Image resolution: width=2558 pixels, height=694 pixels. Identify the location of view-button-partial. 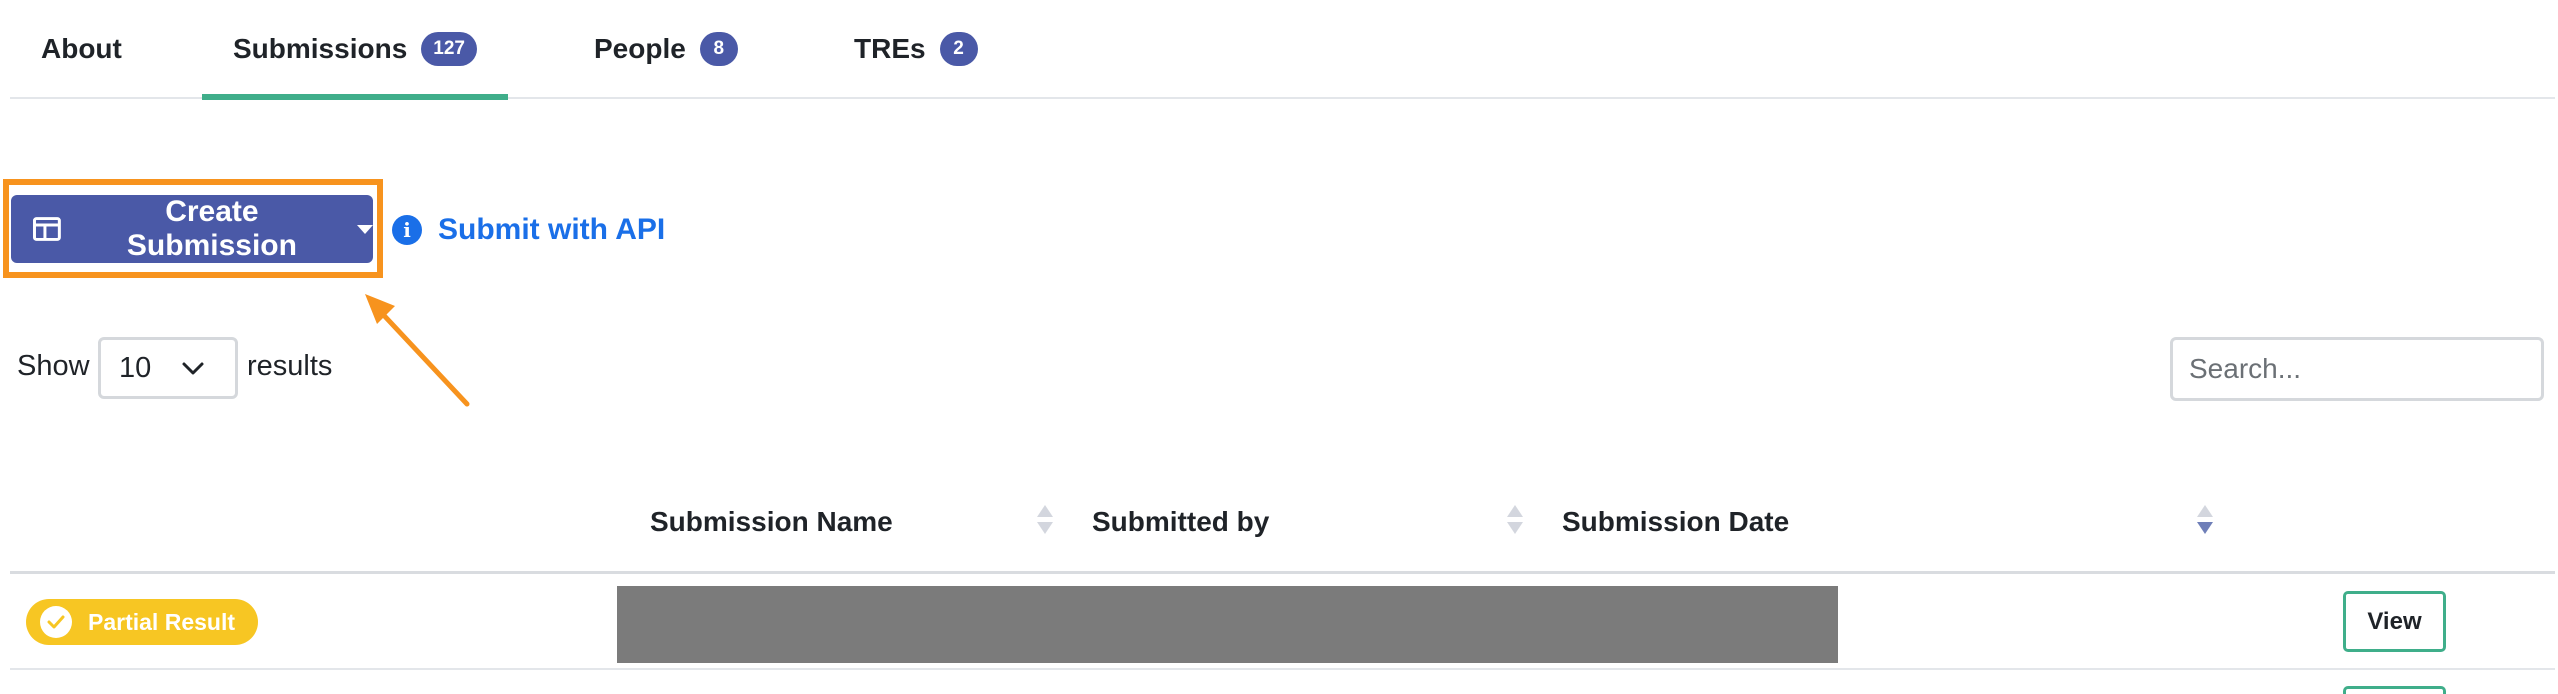
(2394, 690).